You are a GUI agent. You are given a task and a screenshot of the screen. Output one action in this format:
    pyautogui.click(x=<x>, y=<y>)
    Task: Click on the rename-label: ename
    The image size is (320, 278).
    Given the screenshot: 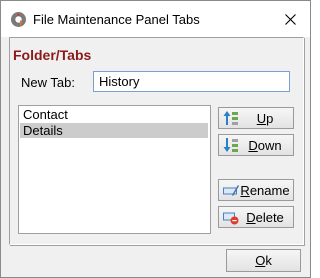 What is the action you would take?
    pyautogui.click(x=269, y=190)
    